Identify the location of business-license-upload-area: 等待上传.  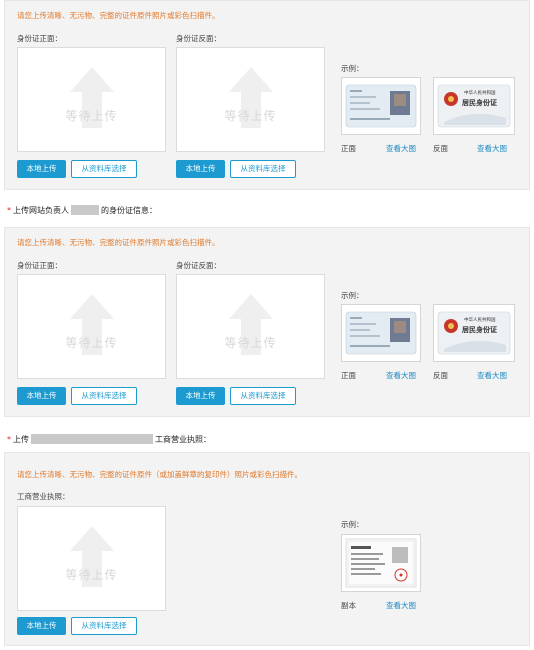
(91, 558).